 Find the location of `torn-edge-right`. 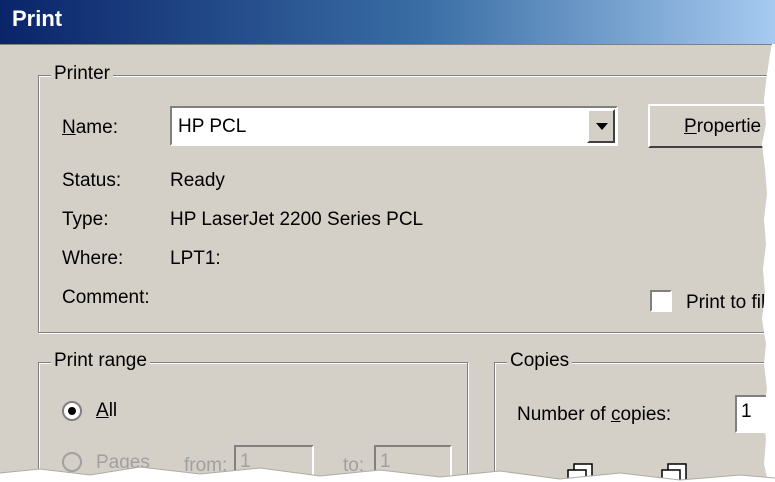

torn-edge-right is located at coordinates (768, 263).